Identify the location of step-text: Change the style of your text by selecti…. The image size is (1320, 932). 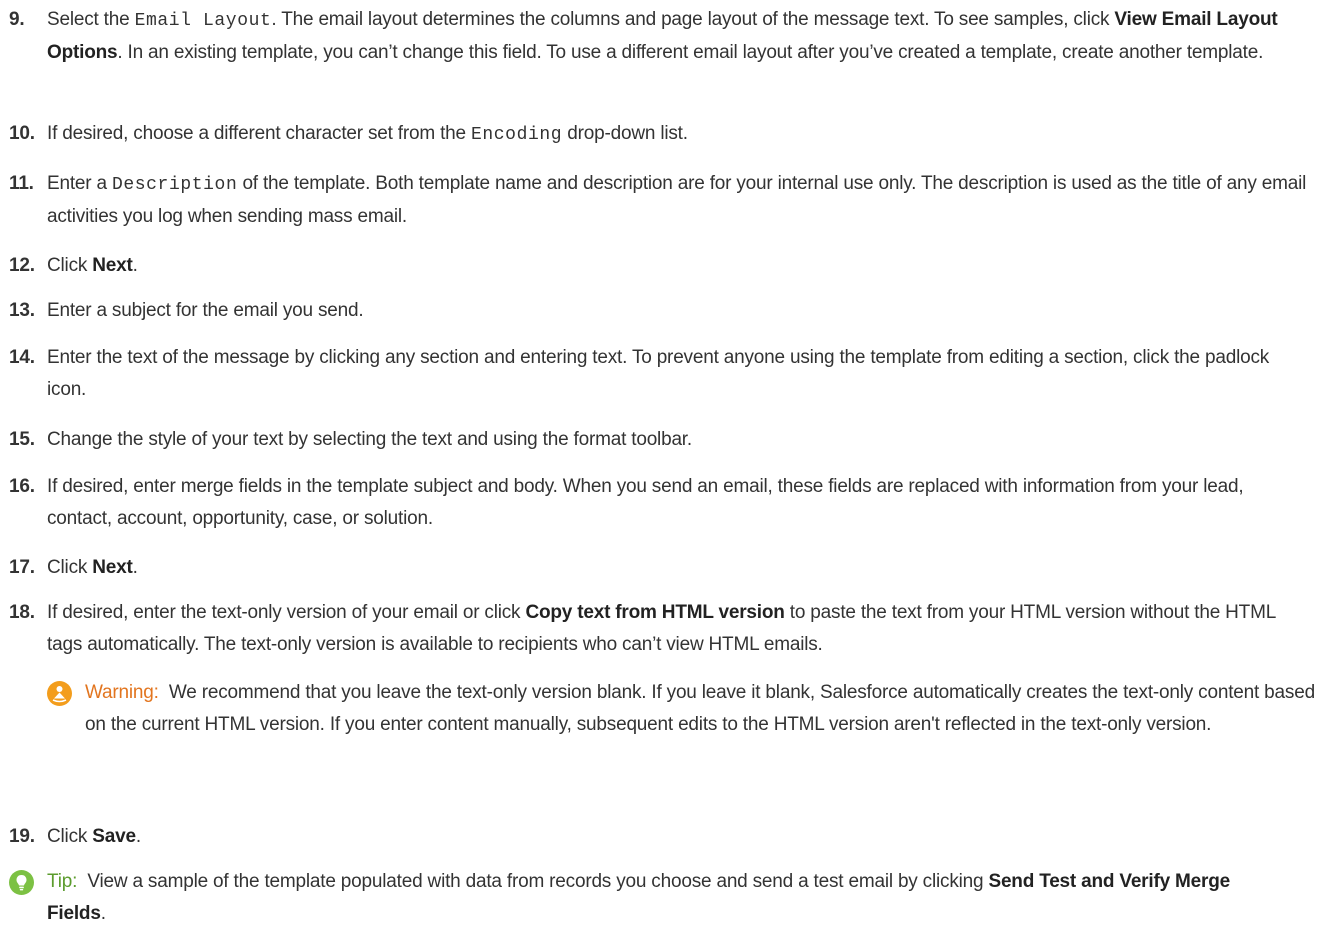
(369, 439).